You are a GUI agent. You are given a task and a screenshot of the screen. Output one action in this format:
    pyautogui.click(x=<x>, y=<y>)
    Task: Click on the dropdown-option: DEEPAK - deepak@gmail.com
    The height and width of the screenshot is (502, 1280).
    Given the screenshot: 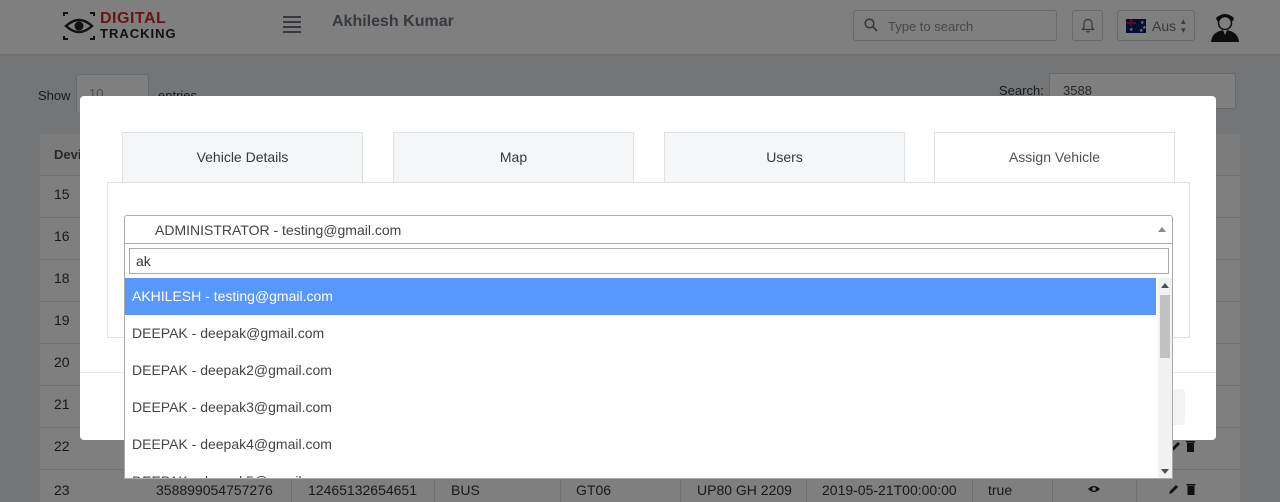 What is the action you would take?
    pyautogui.click(x=640, y=333)
    